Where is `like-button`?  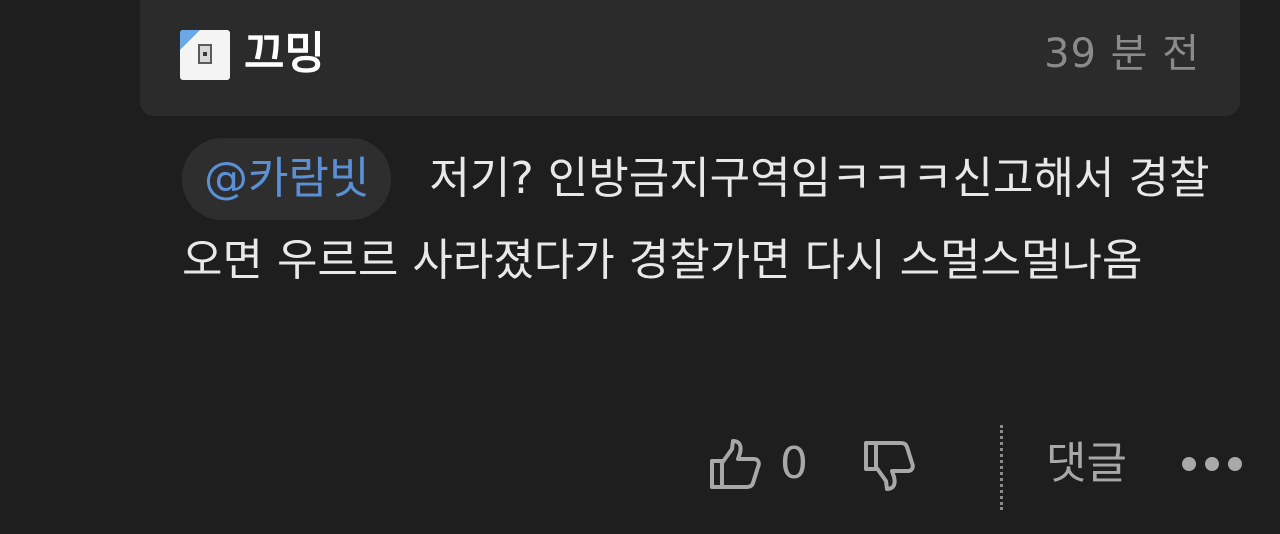 like-button is located at coordinates (735, 464).